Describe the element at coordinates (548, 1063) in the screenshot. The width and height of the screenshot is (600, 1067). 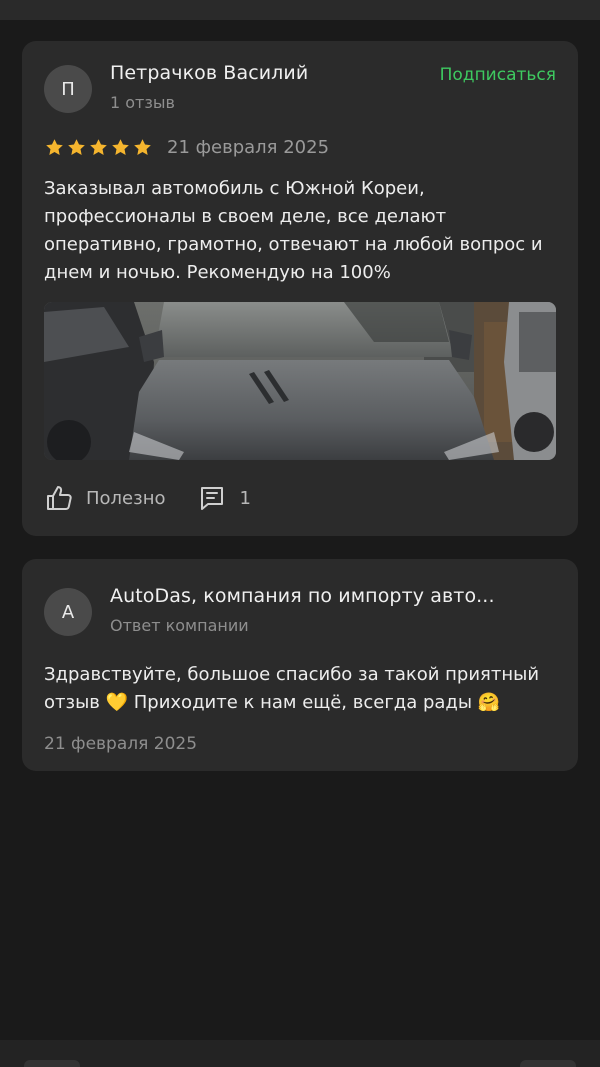
I see `bottom-right-button` at that location.